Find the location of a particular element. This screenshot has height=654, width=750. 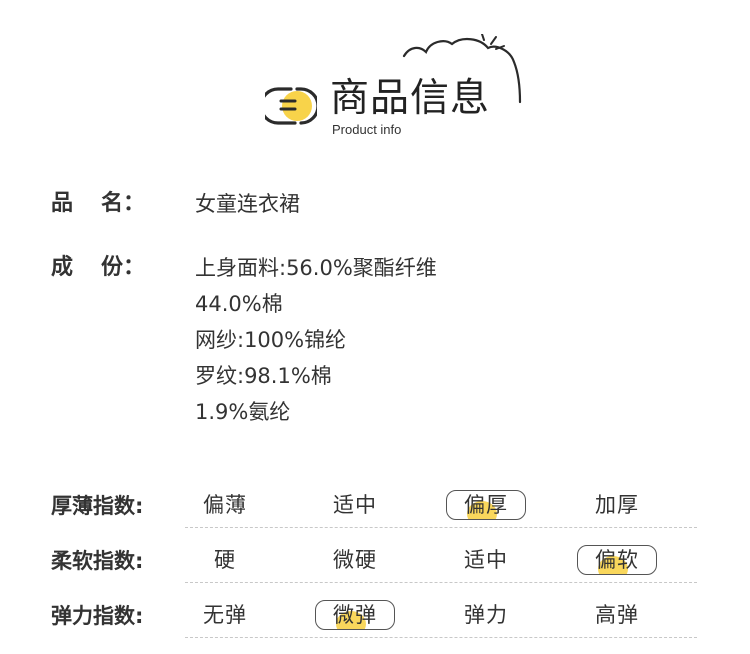

scale-option-label: 偏软 is located at coordinates (617, 560).